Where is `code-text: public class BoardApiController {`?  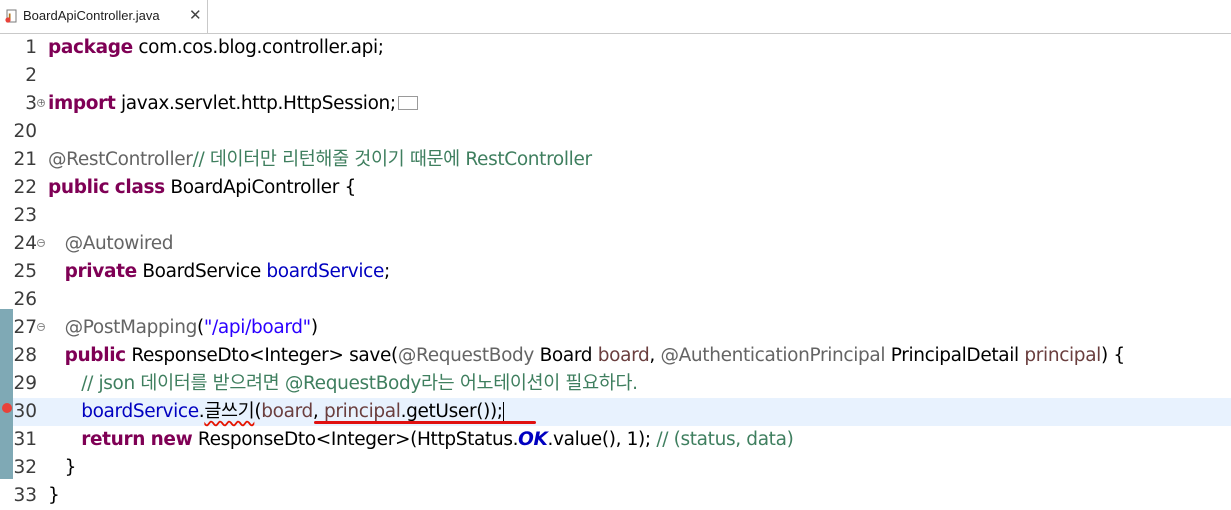
code-text: public class BoardApiController { is located at coordinates (202, 188).